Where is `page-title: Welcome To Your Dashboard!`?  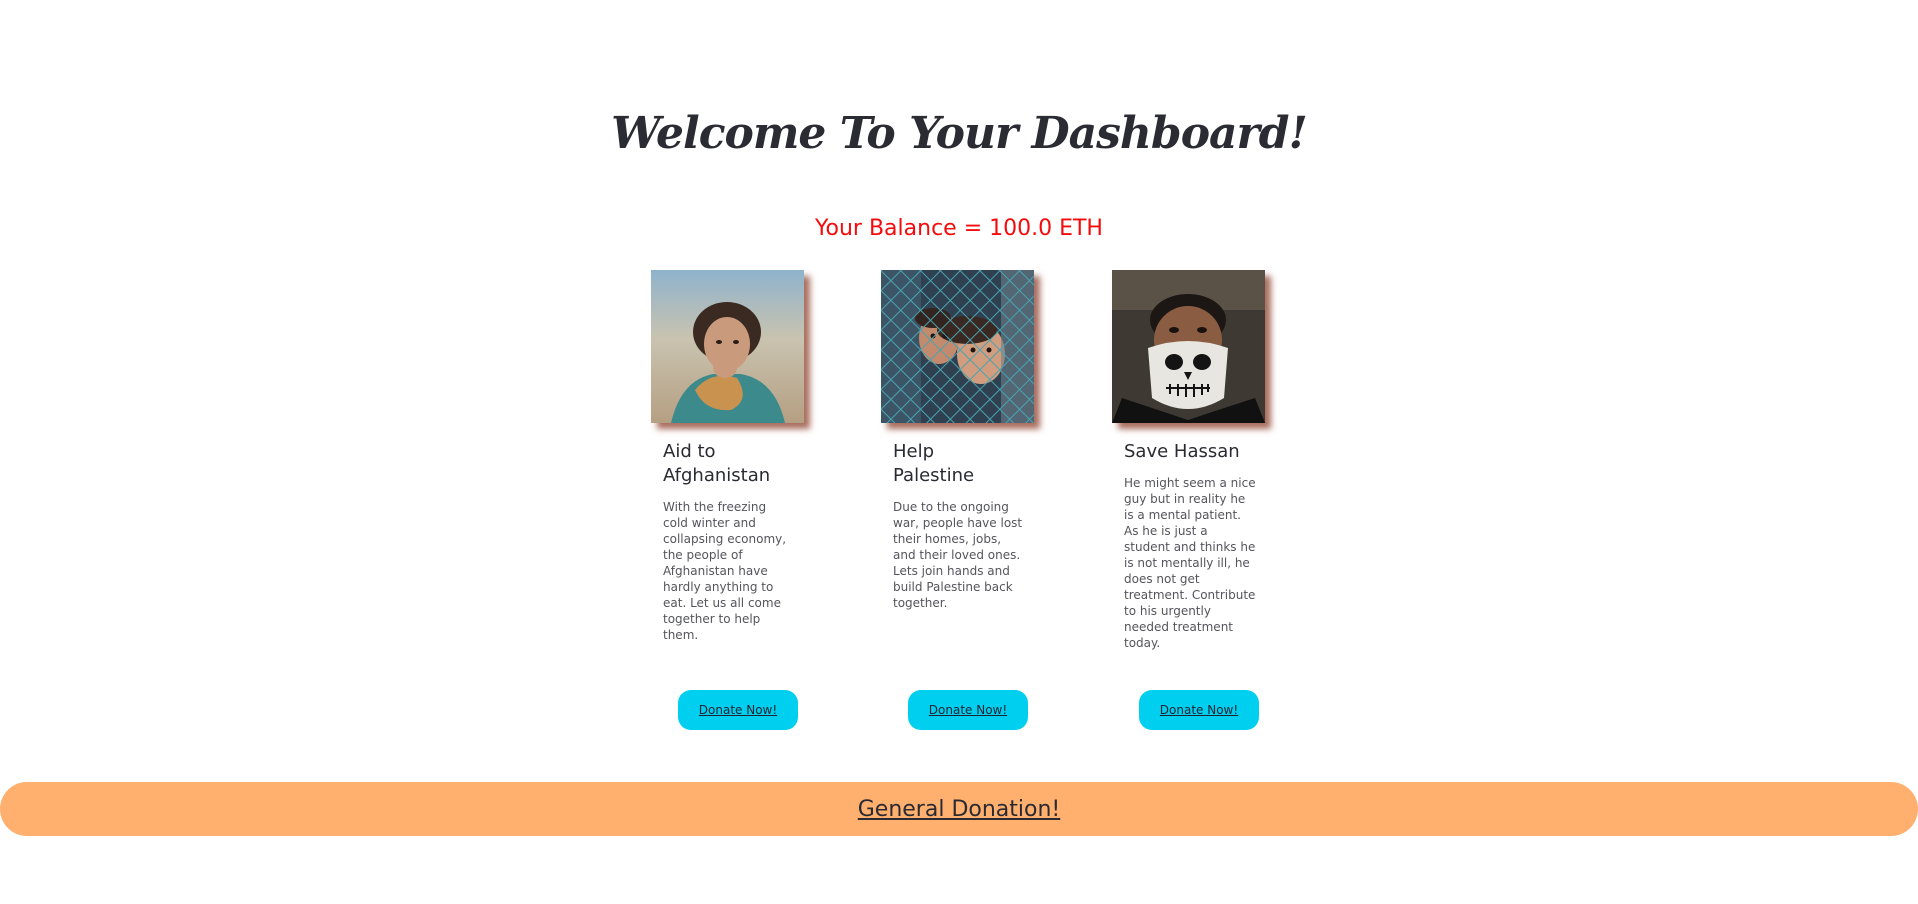
page-title: Welcome To Your Dashboard! is located at coordinates (959, 133).